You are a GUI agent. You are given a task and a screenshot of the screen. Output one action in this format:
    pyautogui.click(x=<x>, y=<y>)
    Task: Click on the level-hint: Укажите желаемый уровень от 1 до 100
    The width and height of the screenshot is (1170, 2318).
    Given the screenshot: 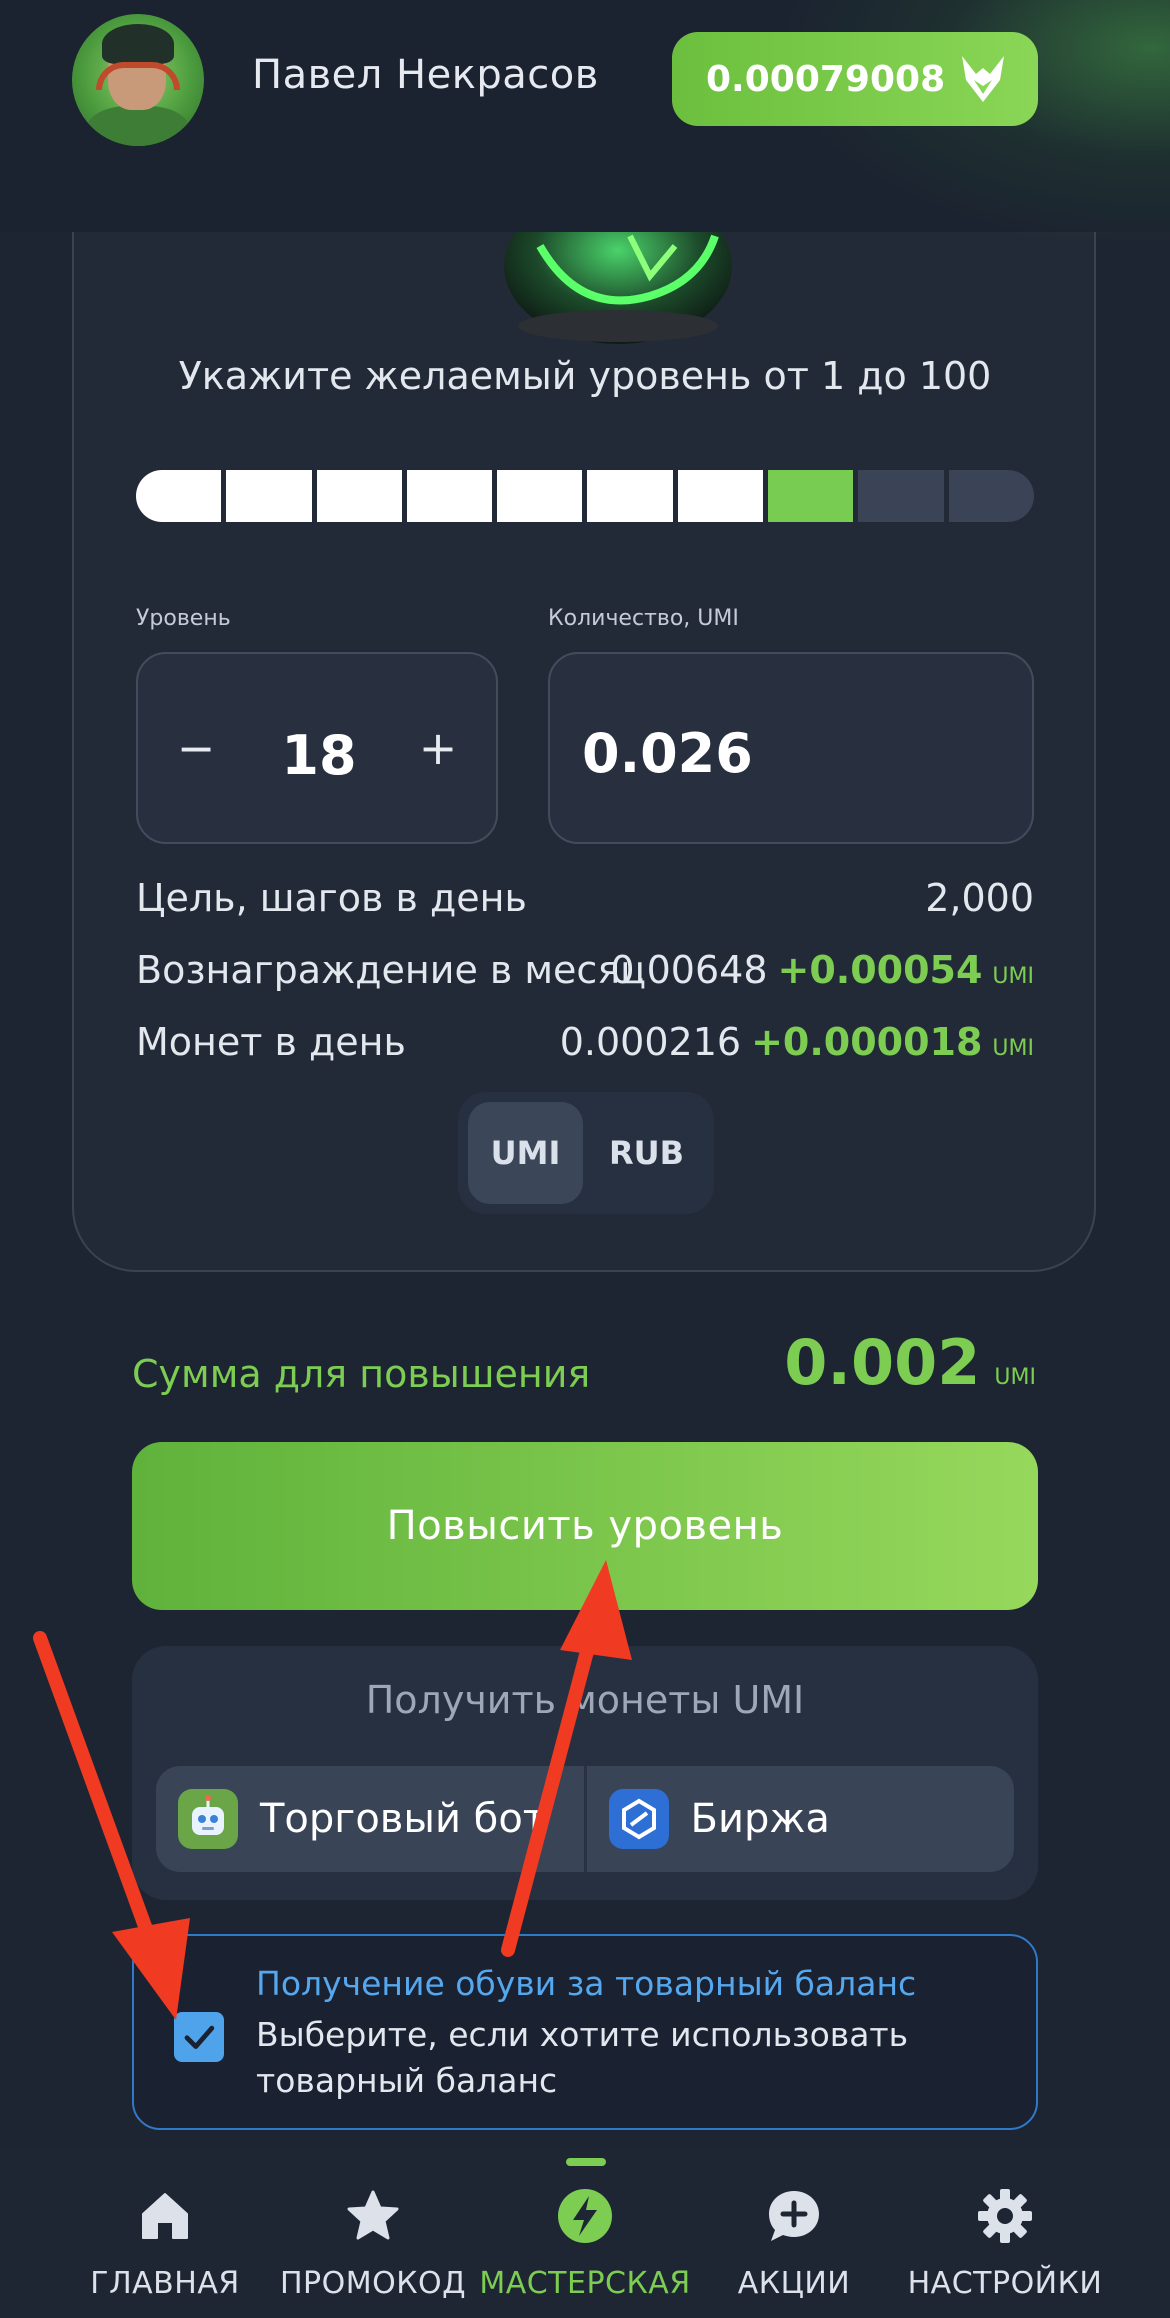 What is the action you would take?
    pyautogui.click(x=585, y=376)
    